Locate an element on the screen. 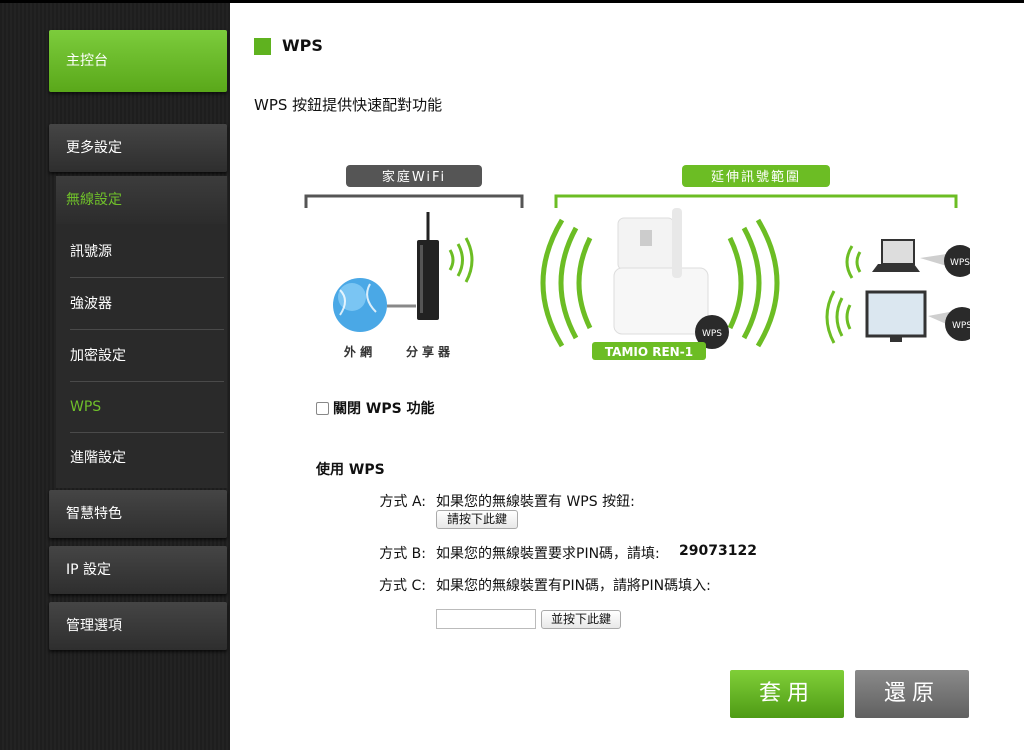  nav-advanced: 進階設定 is located at coordinates (147, 458).